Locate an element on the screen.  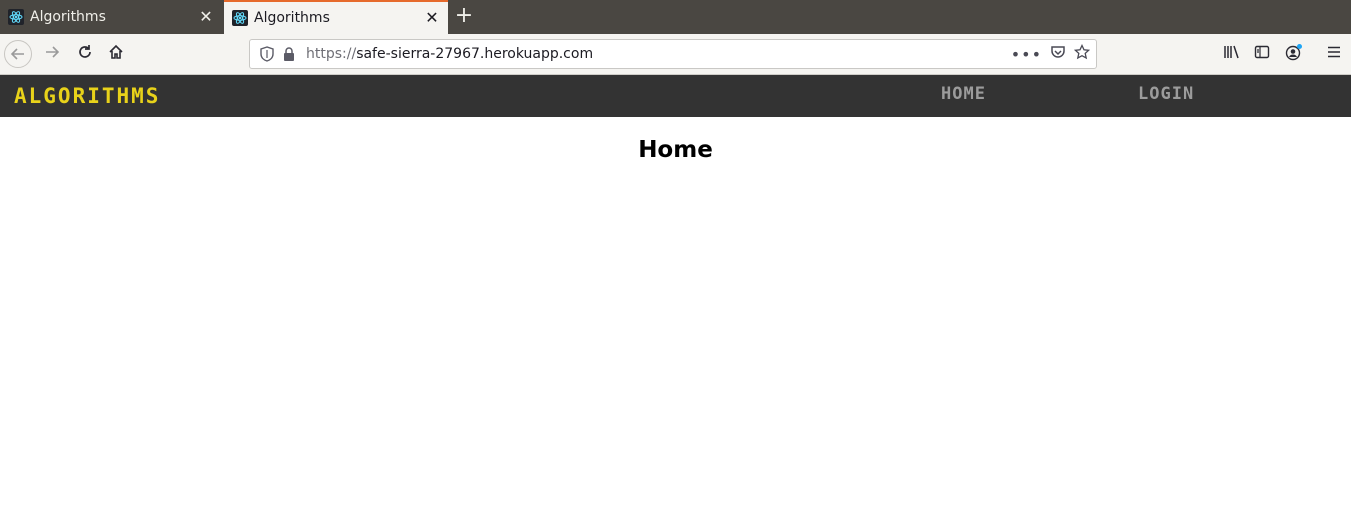
tab-algorithms-2: Algorithms ✕ is located at coordinates (336, 17).